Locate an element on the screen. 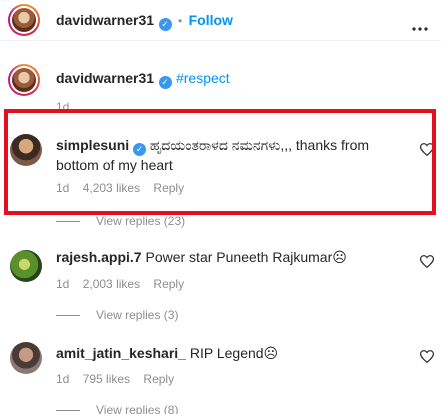 This screenshot has width=441, height=414. header-avatar is located at coordinates (24, 20).